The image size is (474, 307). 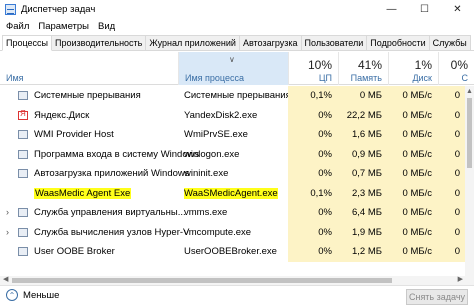 What do you see at coordinates (62, 115) in the screenshot?
I see `row-name: Яндекс.Диск` at bounding box center [62, 115].